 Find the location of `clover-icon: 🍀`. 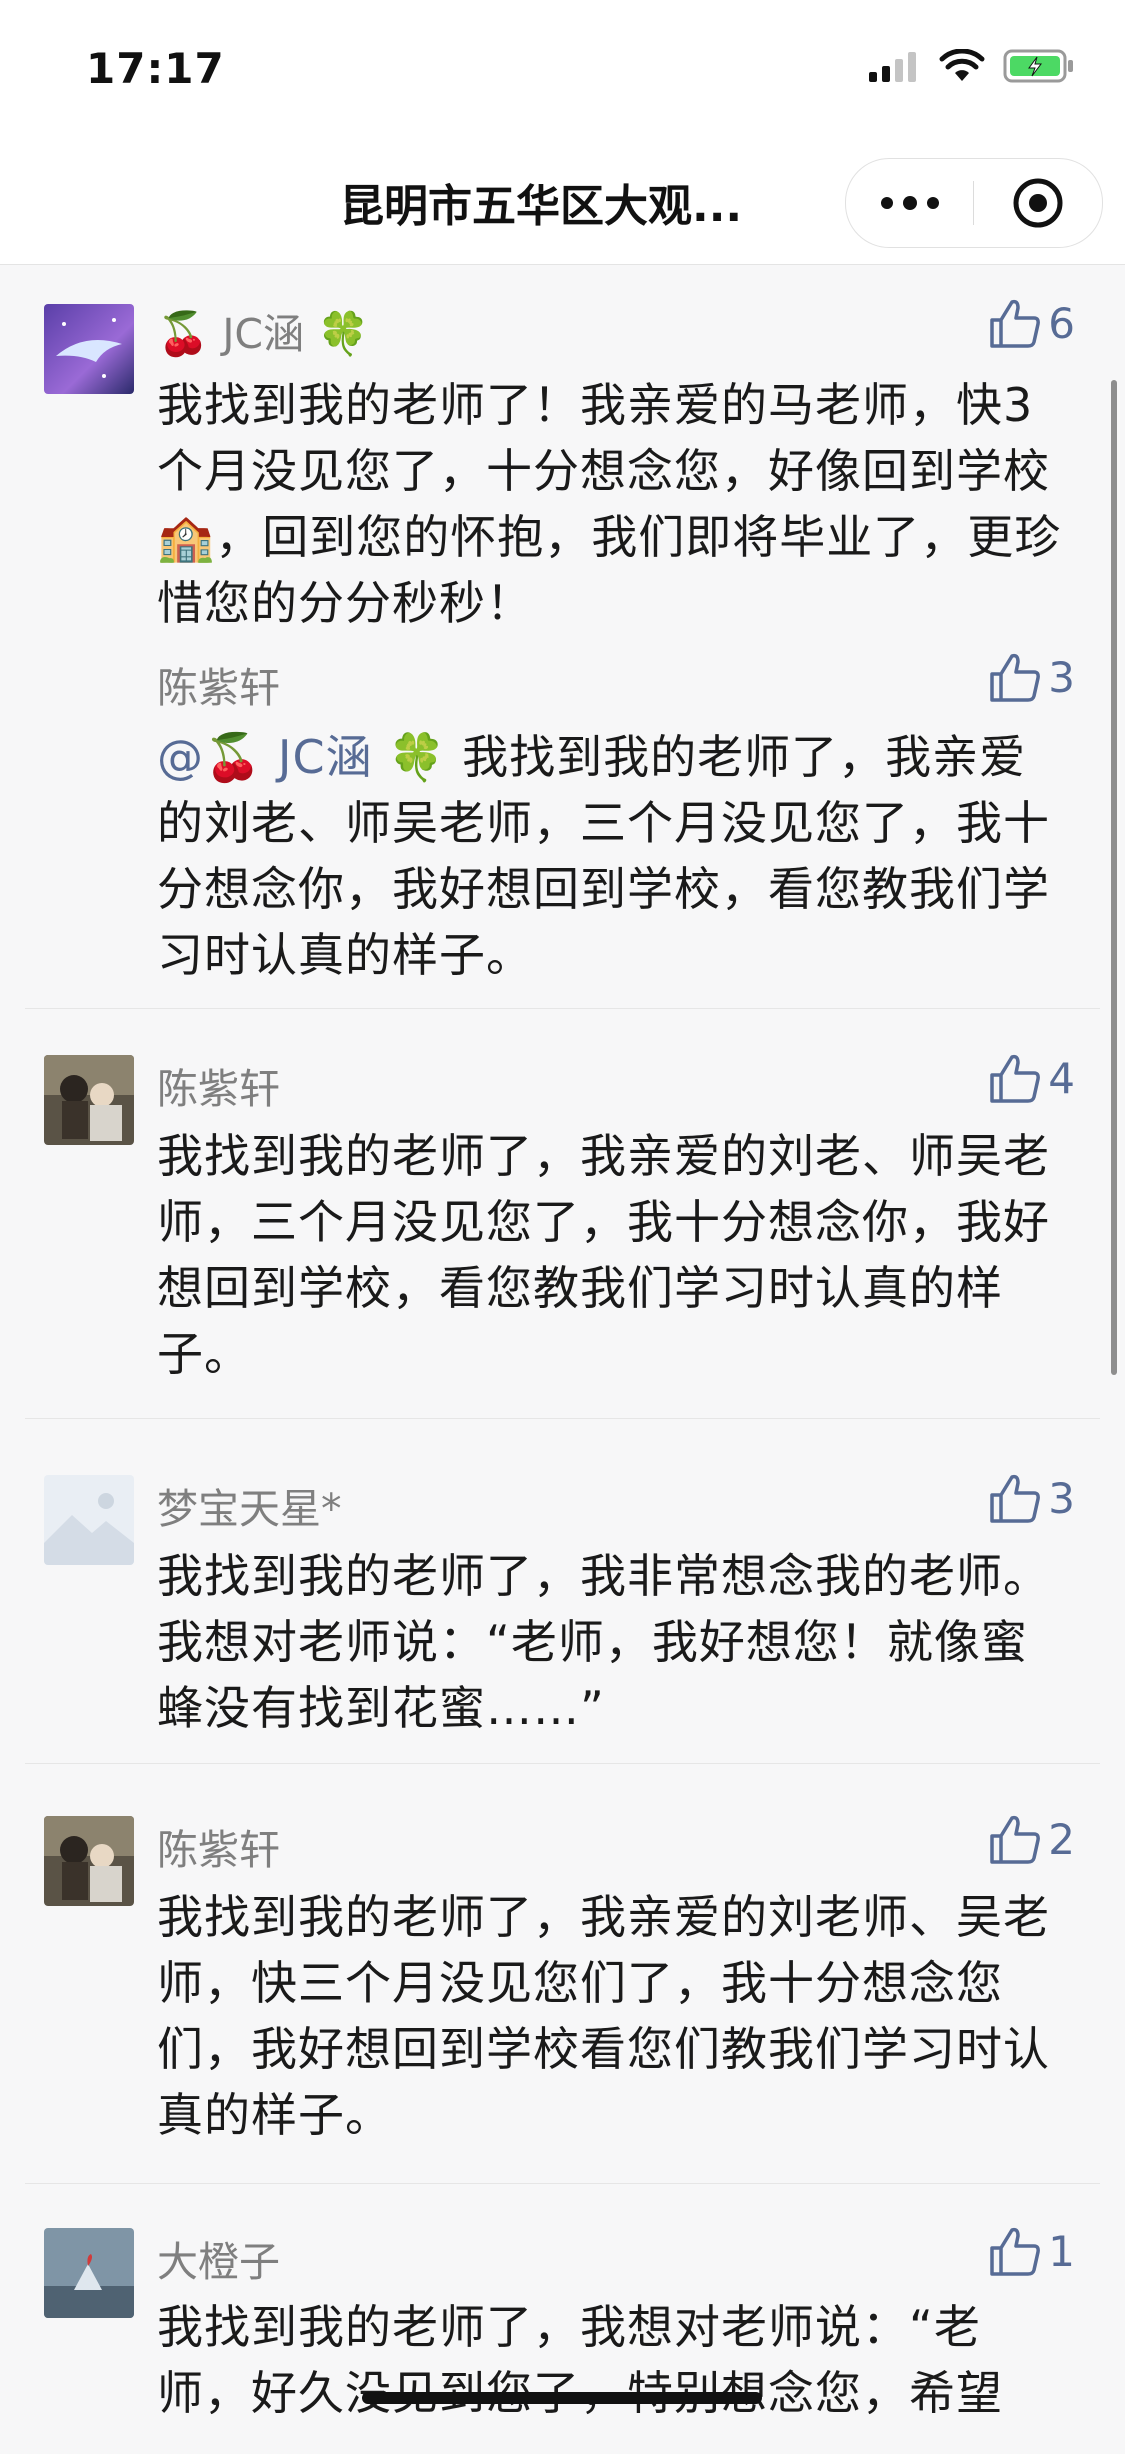

clover-icon: 🍀 is located at coordinates (343, 333).